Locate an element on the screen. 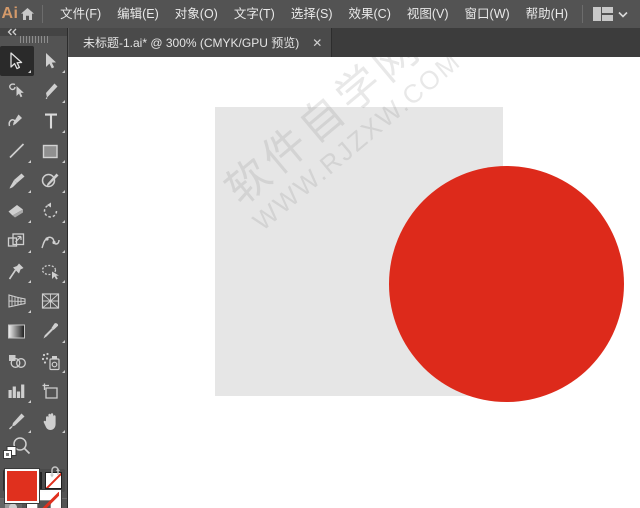 The width and height of the screenshot is (640, 508). width-tool is located at coordinates (51, 241).